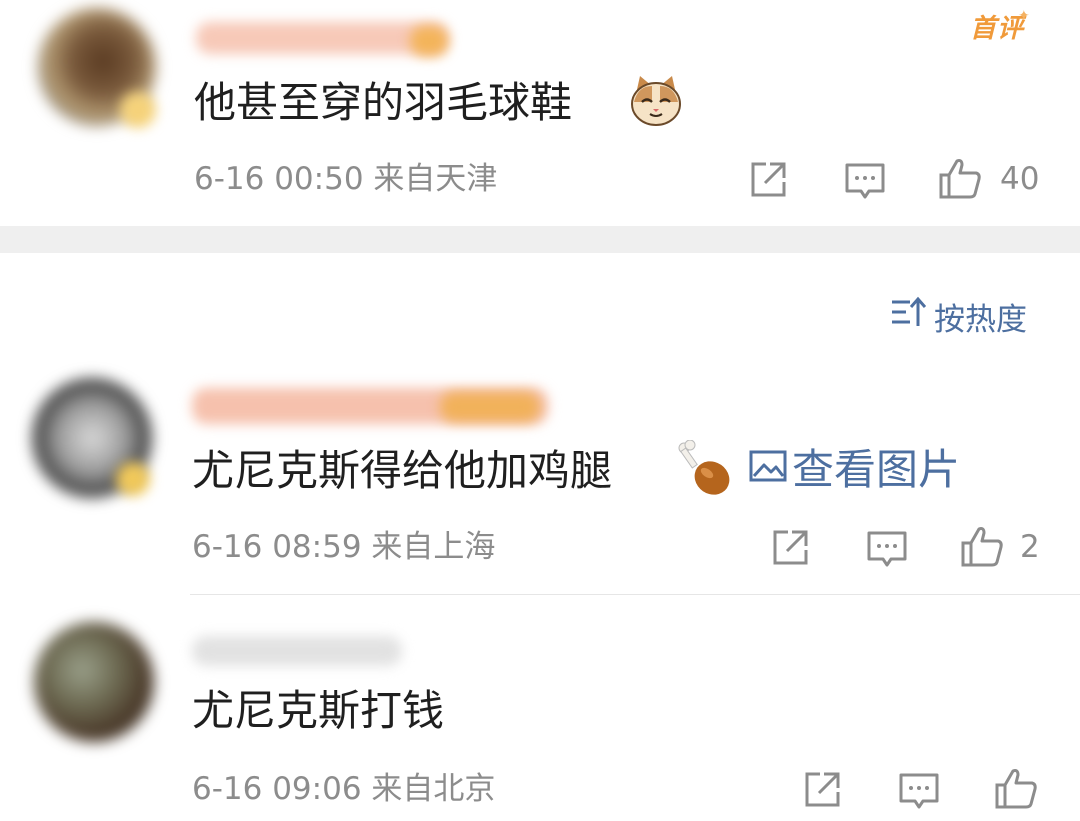 The height and width of the screenshot is (821, 1080). I want to click on sort-by-hot-button: 按热度, so click(958, 316).